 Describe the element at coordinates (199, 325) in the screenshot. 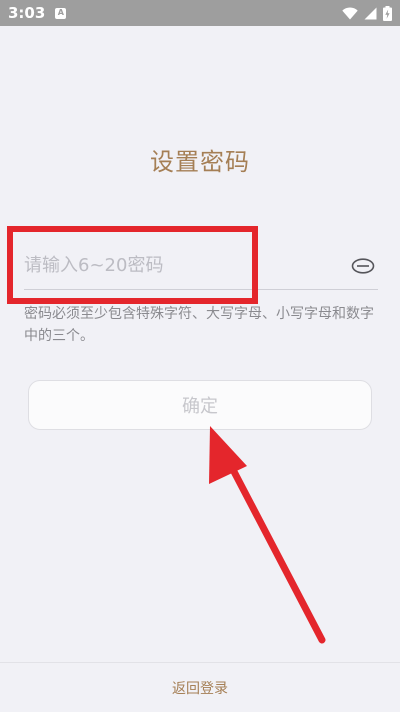

I see `password-hint: 密码必须至少包含特殊字符、大写字母、小写字母和数字中的三个。` at that location.